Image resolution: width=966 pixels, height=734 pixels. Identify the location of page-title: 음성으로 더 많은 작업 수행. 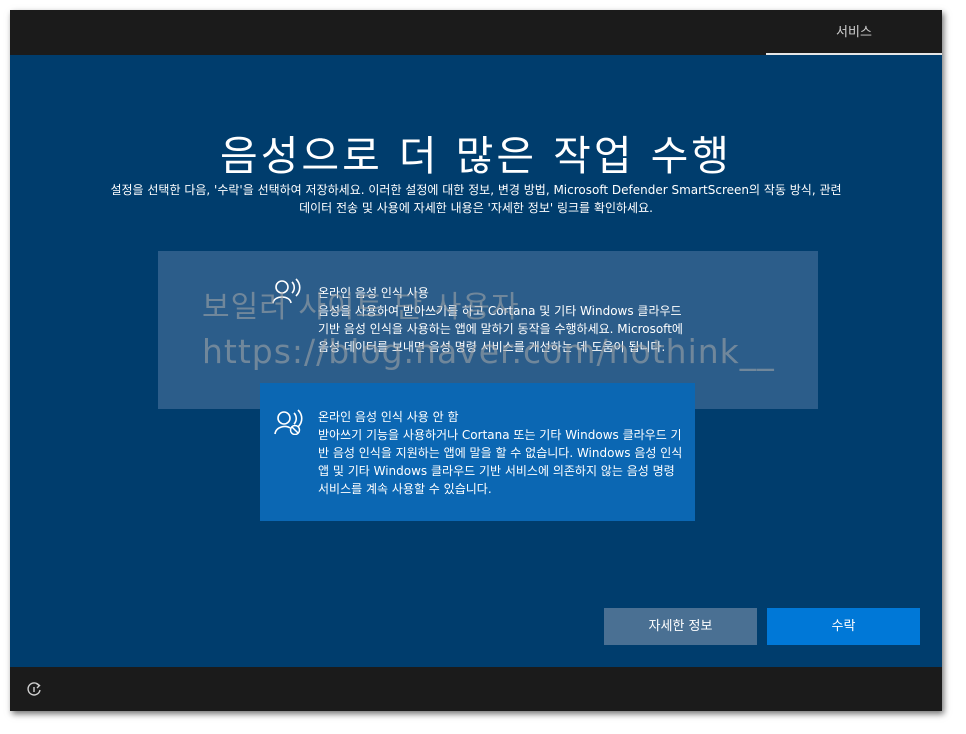
(476, 156).